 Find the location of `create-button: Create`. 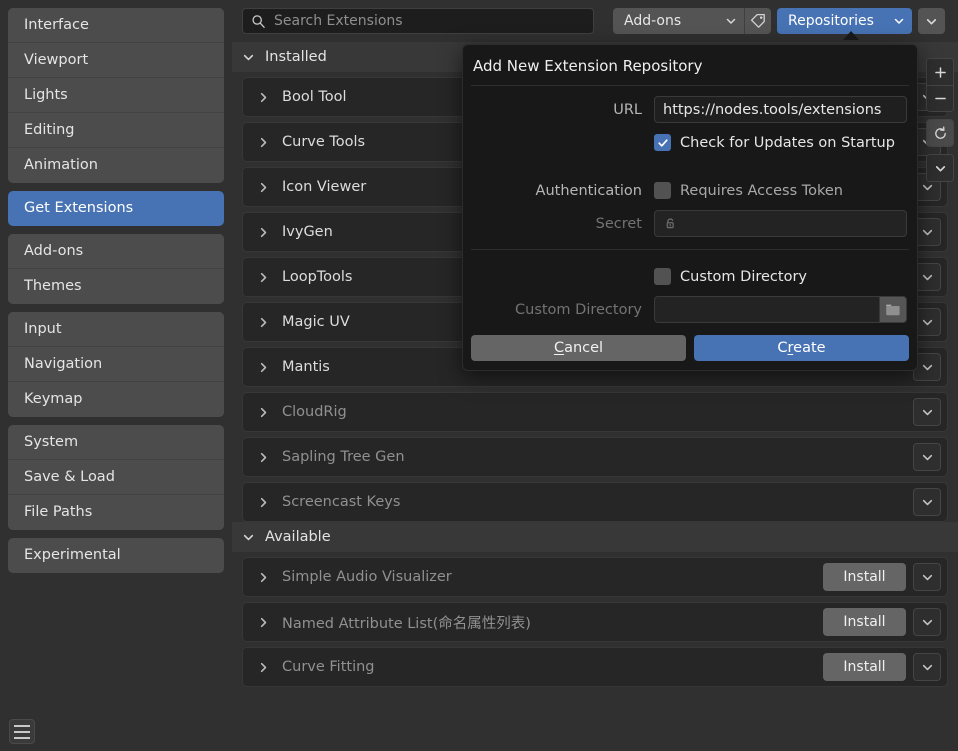

create-button: Create is located at coordinates (801, 348).